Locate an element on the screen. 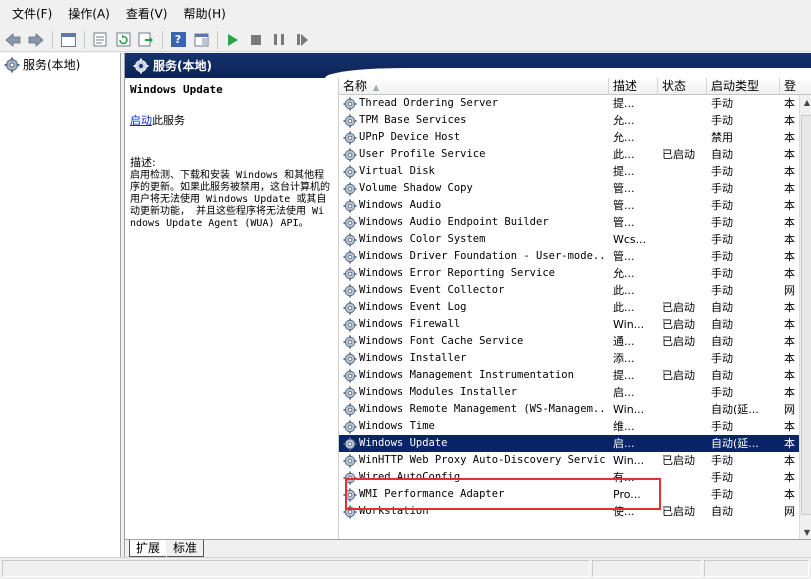 The image size is (811, 579). service-name-cell: User Profile Service is located at coordinates (474, 154).